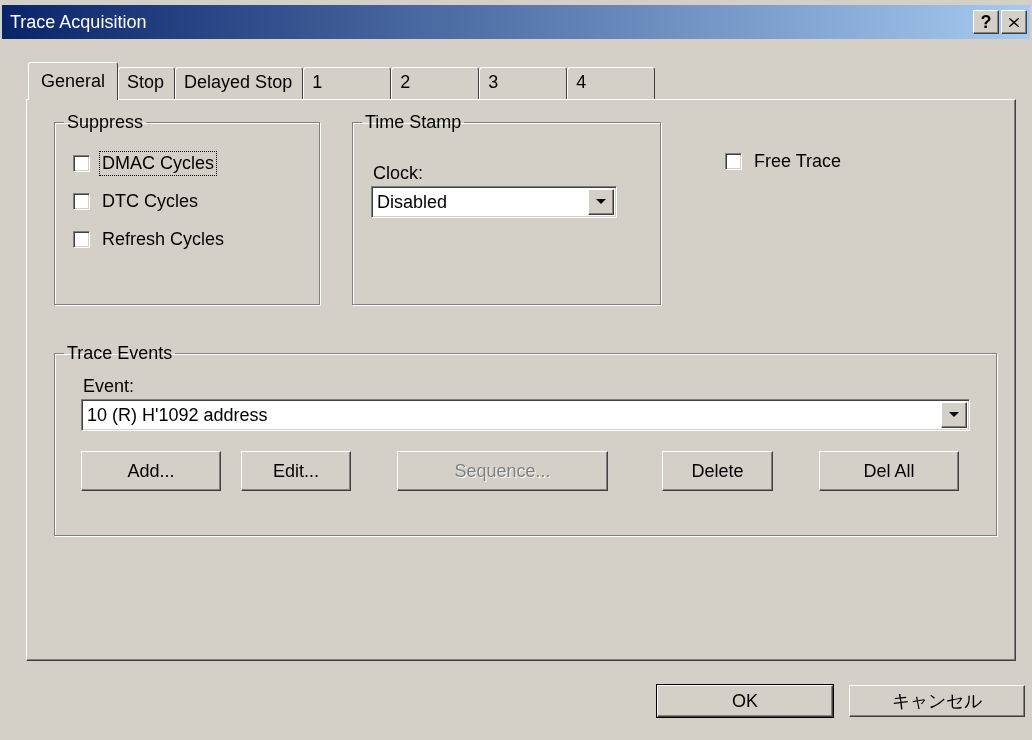 The image size is (1032, 740). I want to click on tab: General, so click(73, 81).